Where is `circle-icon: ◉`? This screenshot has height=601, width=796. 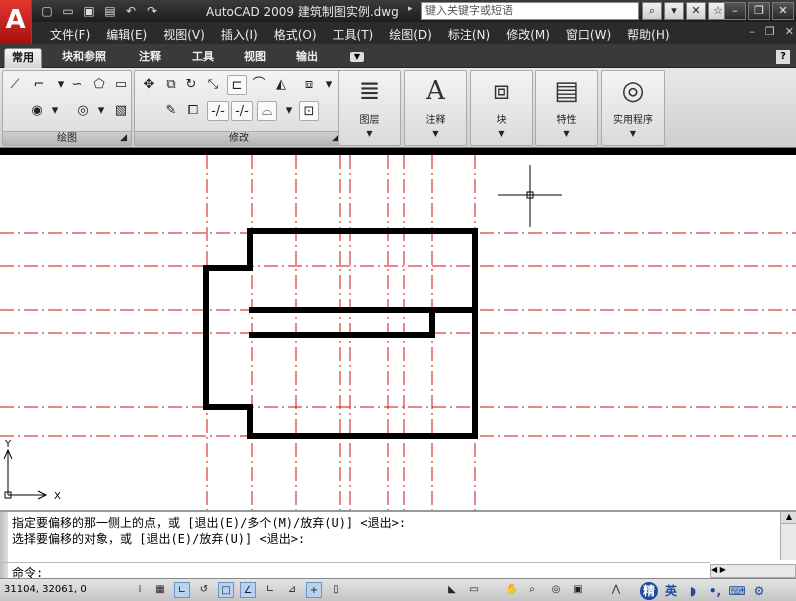
circle-icon: ◉ is located at coordinates (37, 111).